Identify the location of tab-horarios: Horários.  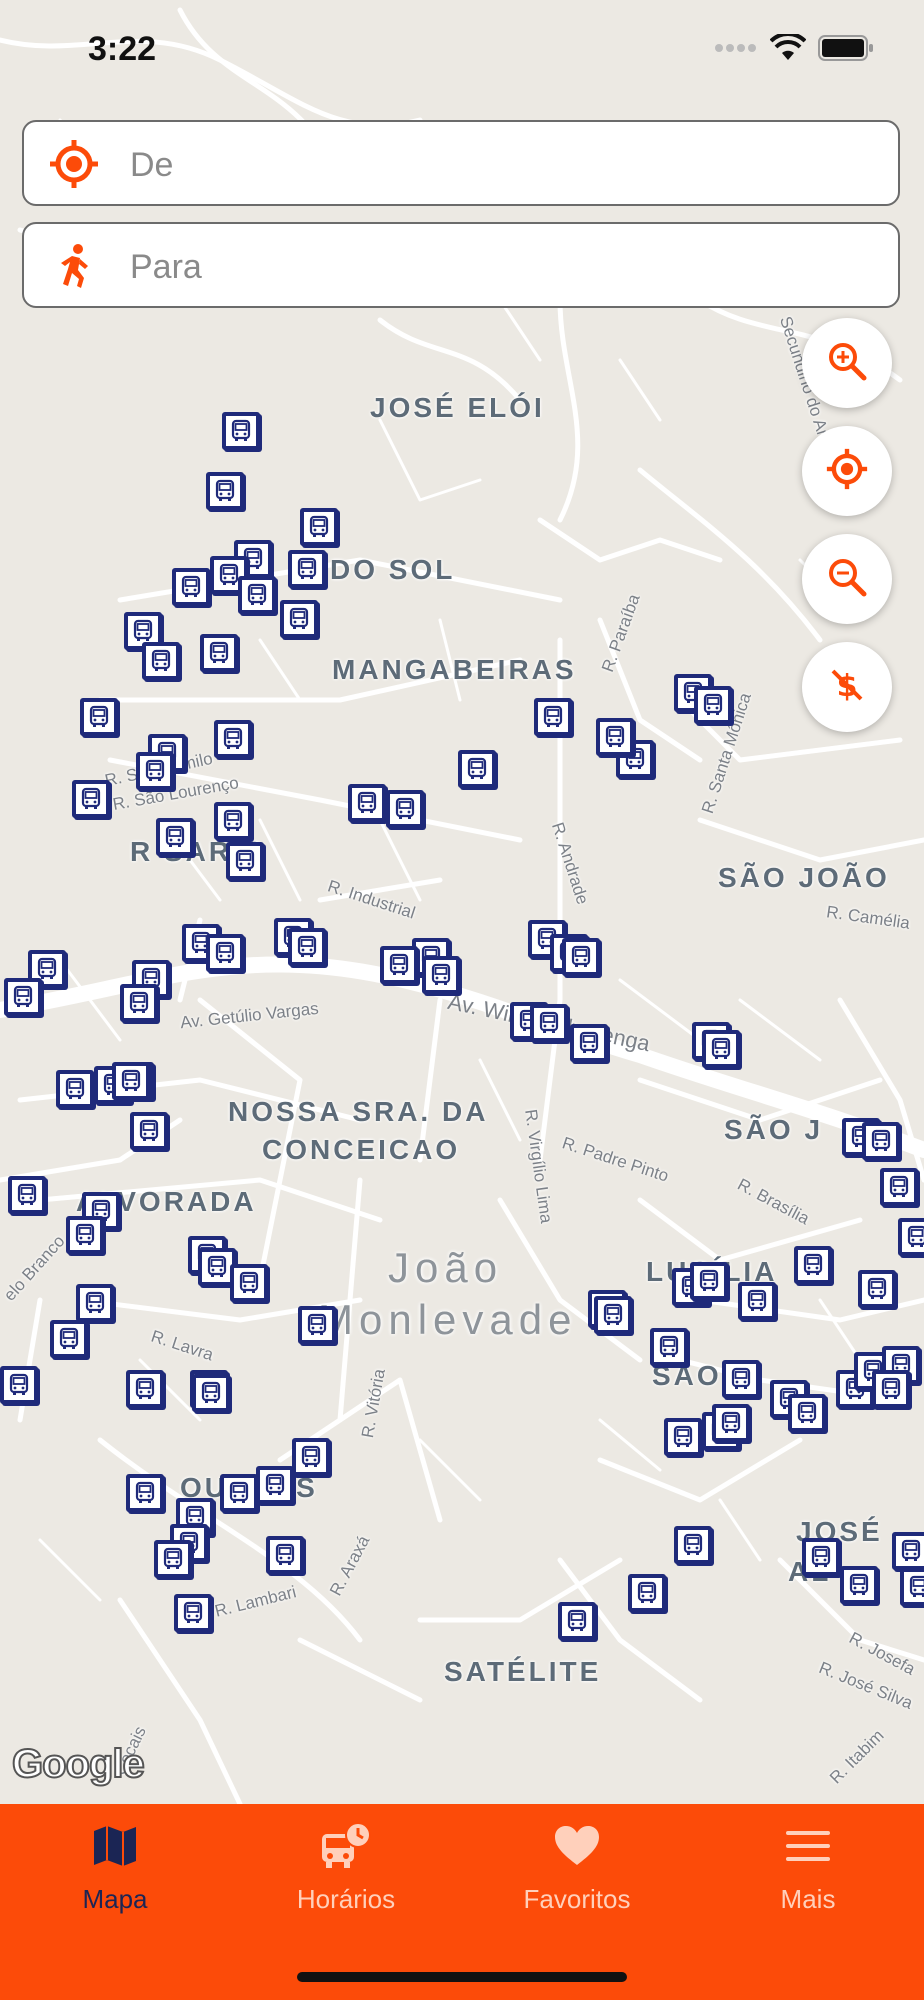
(346, 1880).